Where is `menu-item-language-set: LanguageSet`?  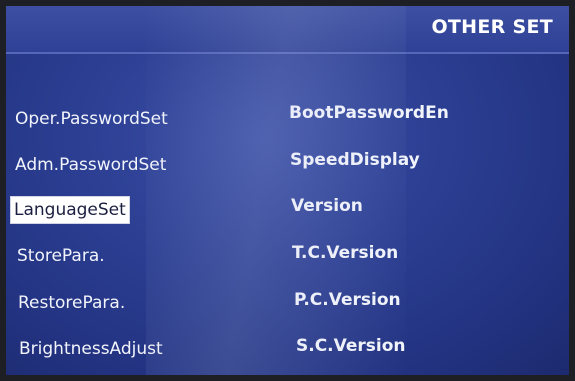
menu-item-language-set: LanguageSet is located at coordinates (70, 210).